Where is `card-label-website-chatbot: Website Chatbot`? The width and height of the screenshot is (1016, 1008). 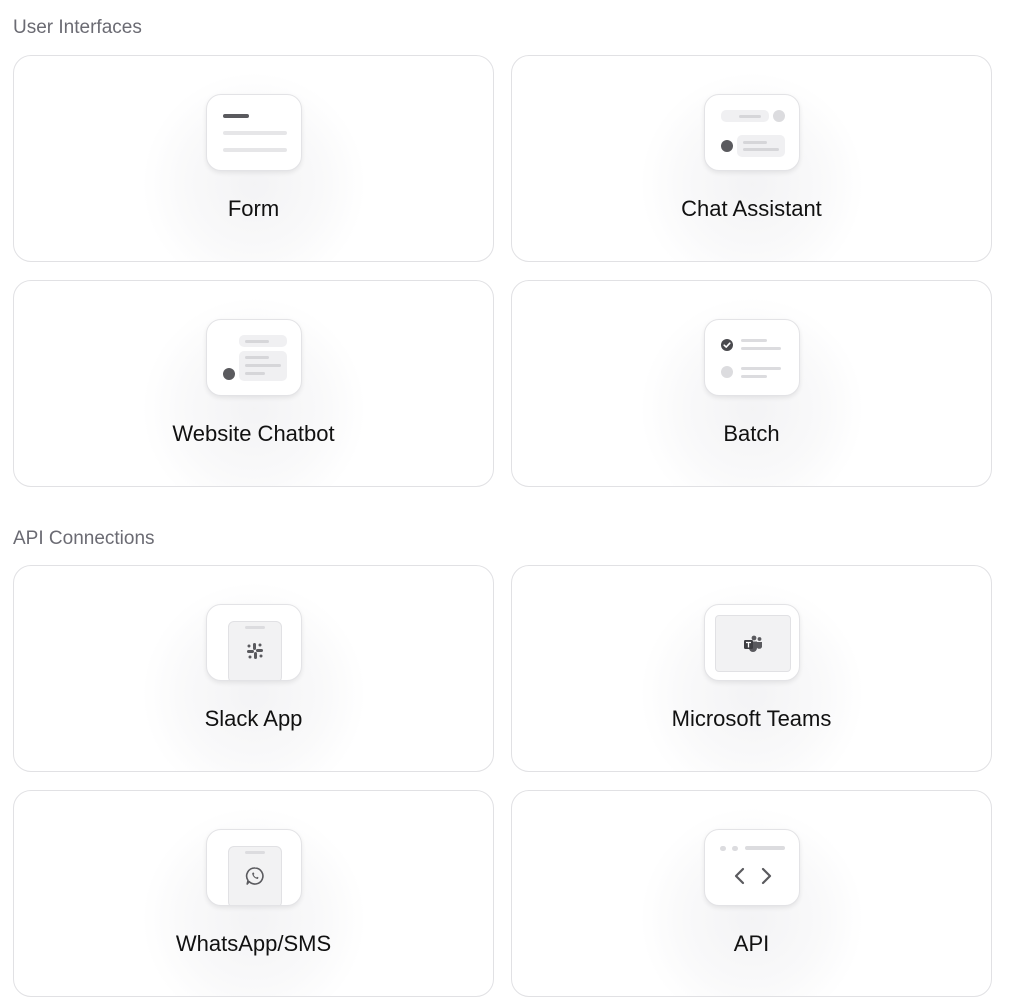 card-label-website-chatbot: Website Chatbot is located at coordinates (253, 433).